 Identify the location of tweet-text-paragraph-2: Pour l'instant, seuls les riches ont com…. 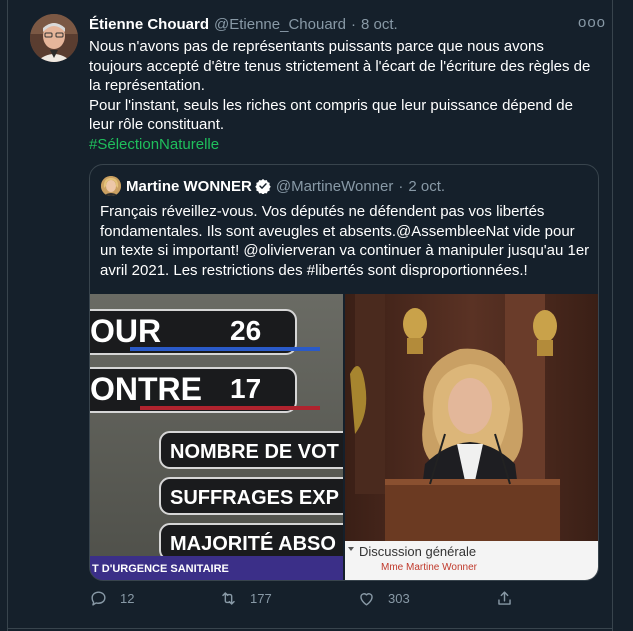
(331, 115).